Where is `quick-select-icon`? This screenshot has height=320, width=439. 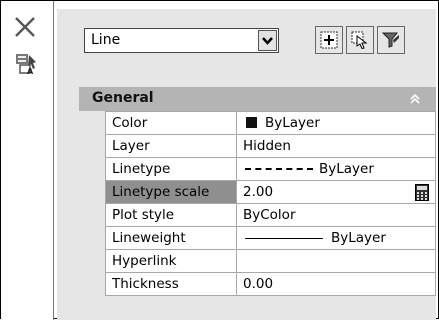 quick-select-icon is located at coordinates (390, 40).